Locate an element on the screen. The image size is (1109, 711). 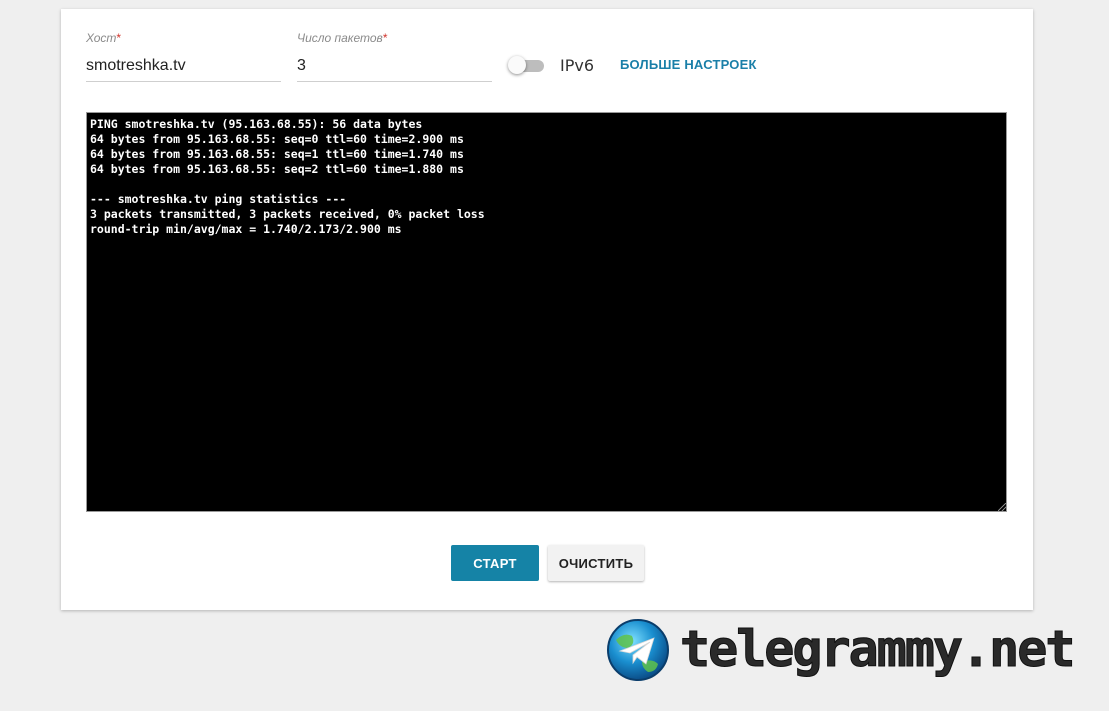
packets-field: Число пакетов* is located at coordinates (394, 56).